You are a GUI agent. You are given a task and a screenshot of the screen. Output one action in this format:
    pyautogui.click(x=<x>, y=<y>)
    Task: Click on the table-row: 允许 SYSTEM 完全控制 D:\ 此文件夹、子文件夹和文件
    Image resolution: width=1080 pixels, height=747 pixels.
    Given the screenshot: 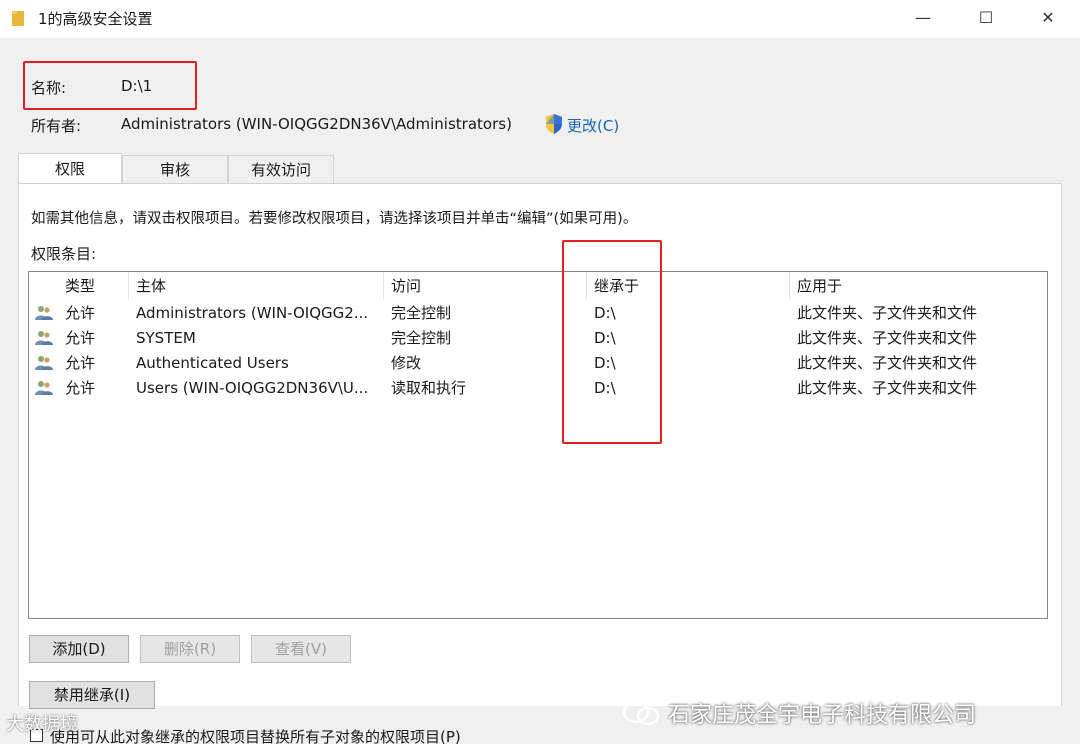 What is the action you would take?
    pyautogui.click(x=538, y=338)
    